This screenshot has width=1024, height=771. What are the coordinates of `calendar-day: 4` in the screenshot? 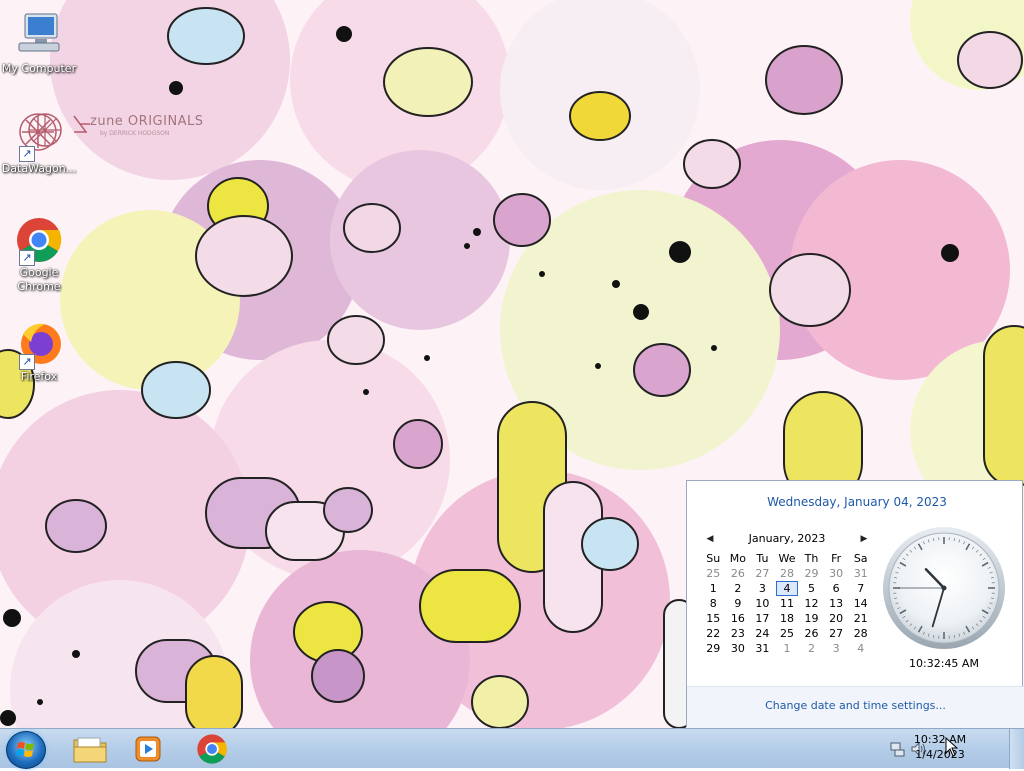 It's located at (860, 648).